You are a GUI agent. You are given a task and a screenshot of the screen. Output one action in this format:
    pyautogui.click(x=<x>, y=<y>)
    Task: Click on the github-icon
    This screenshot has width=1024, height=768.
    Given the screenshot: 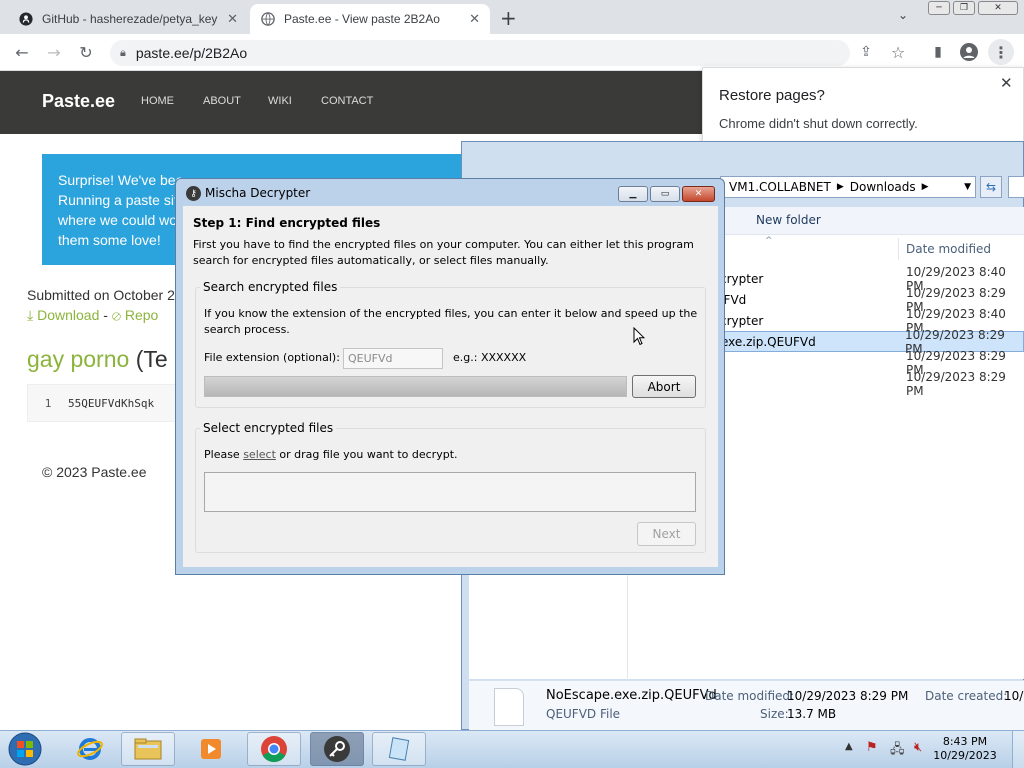 What is the action you would take?
    pyautogui.click(x=26, y=19)
    